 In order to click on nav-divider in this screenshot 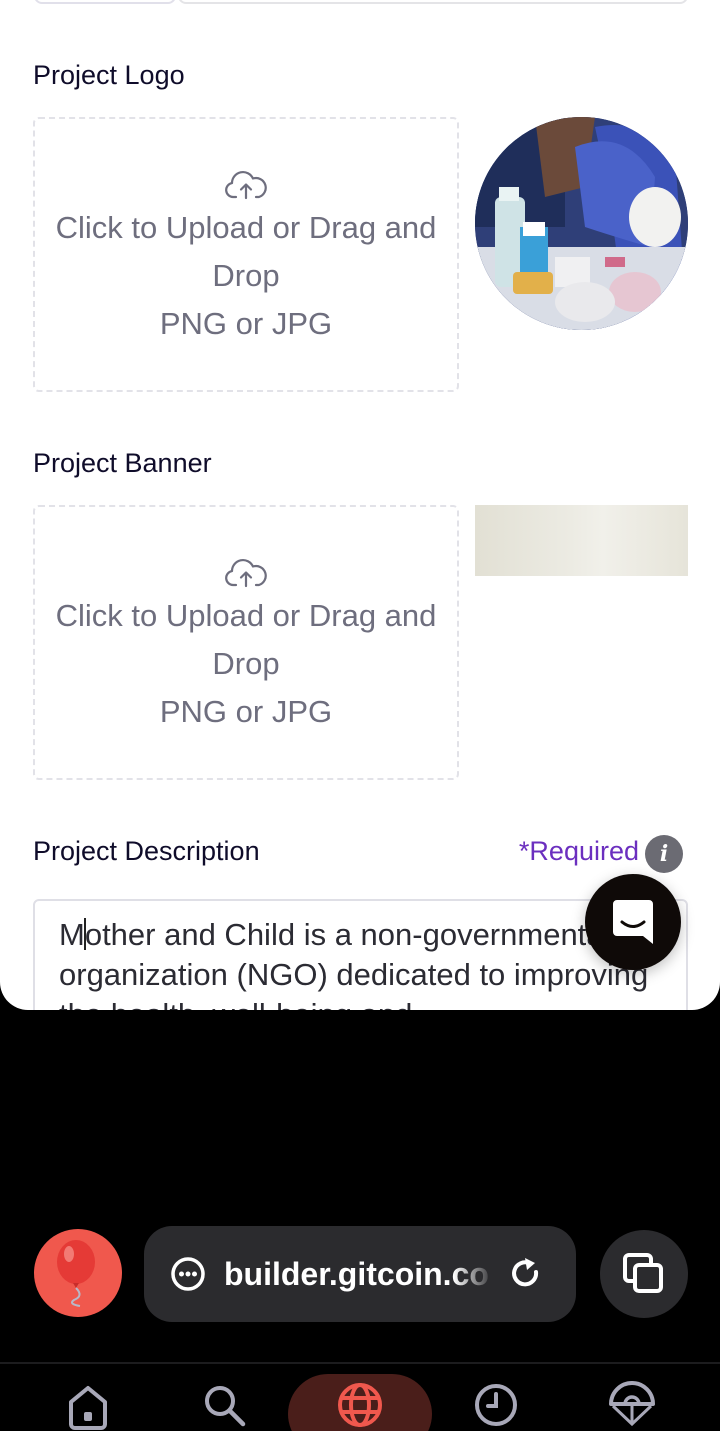, I will do `click(360, 1363)`.